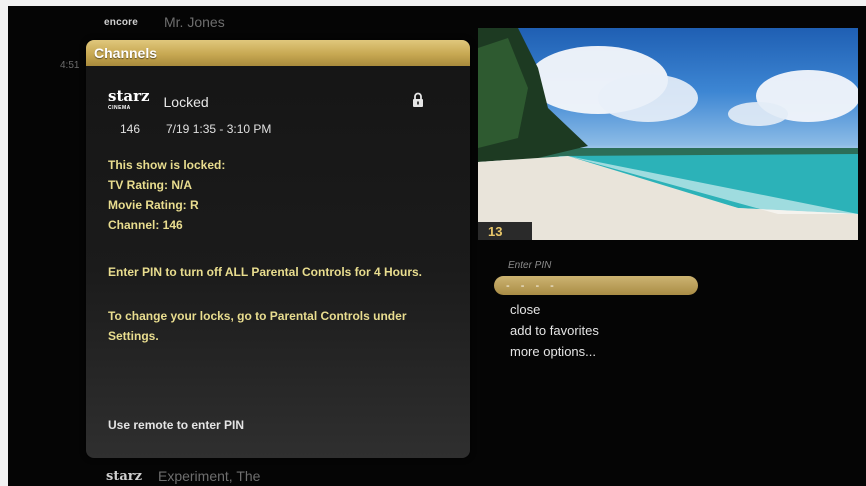 Image resolution: width=866 pixels, height=486 pixels. Describe the element at coordinates (129, 101) in the screenshot. I see `starz-logo: starz CINEMA` at that location.